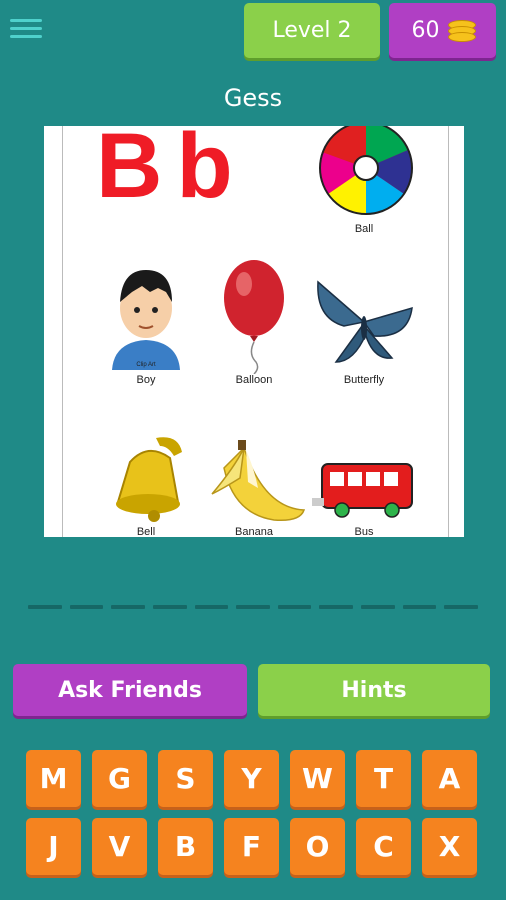  What do you see at coordinates (449, 778) in the screenshot?
I see `letter-key: A` at bounding box center [449, 778].